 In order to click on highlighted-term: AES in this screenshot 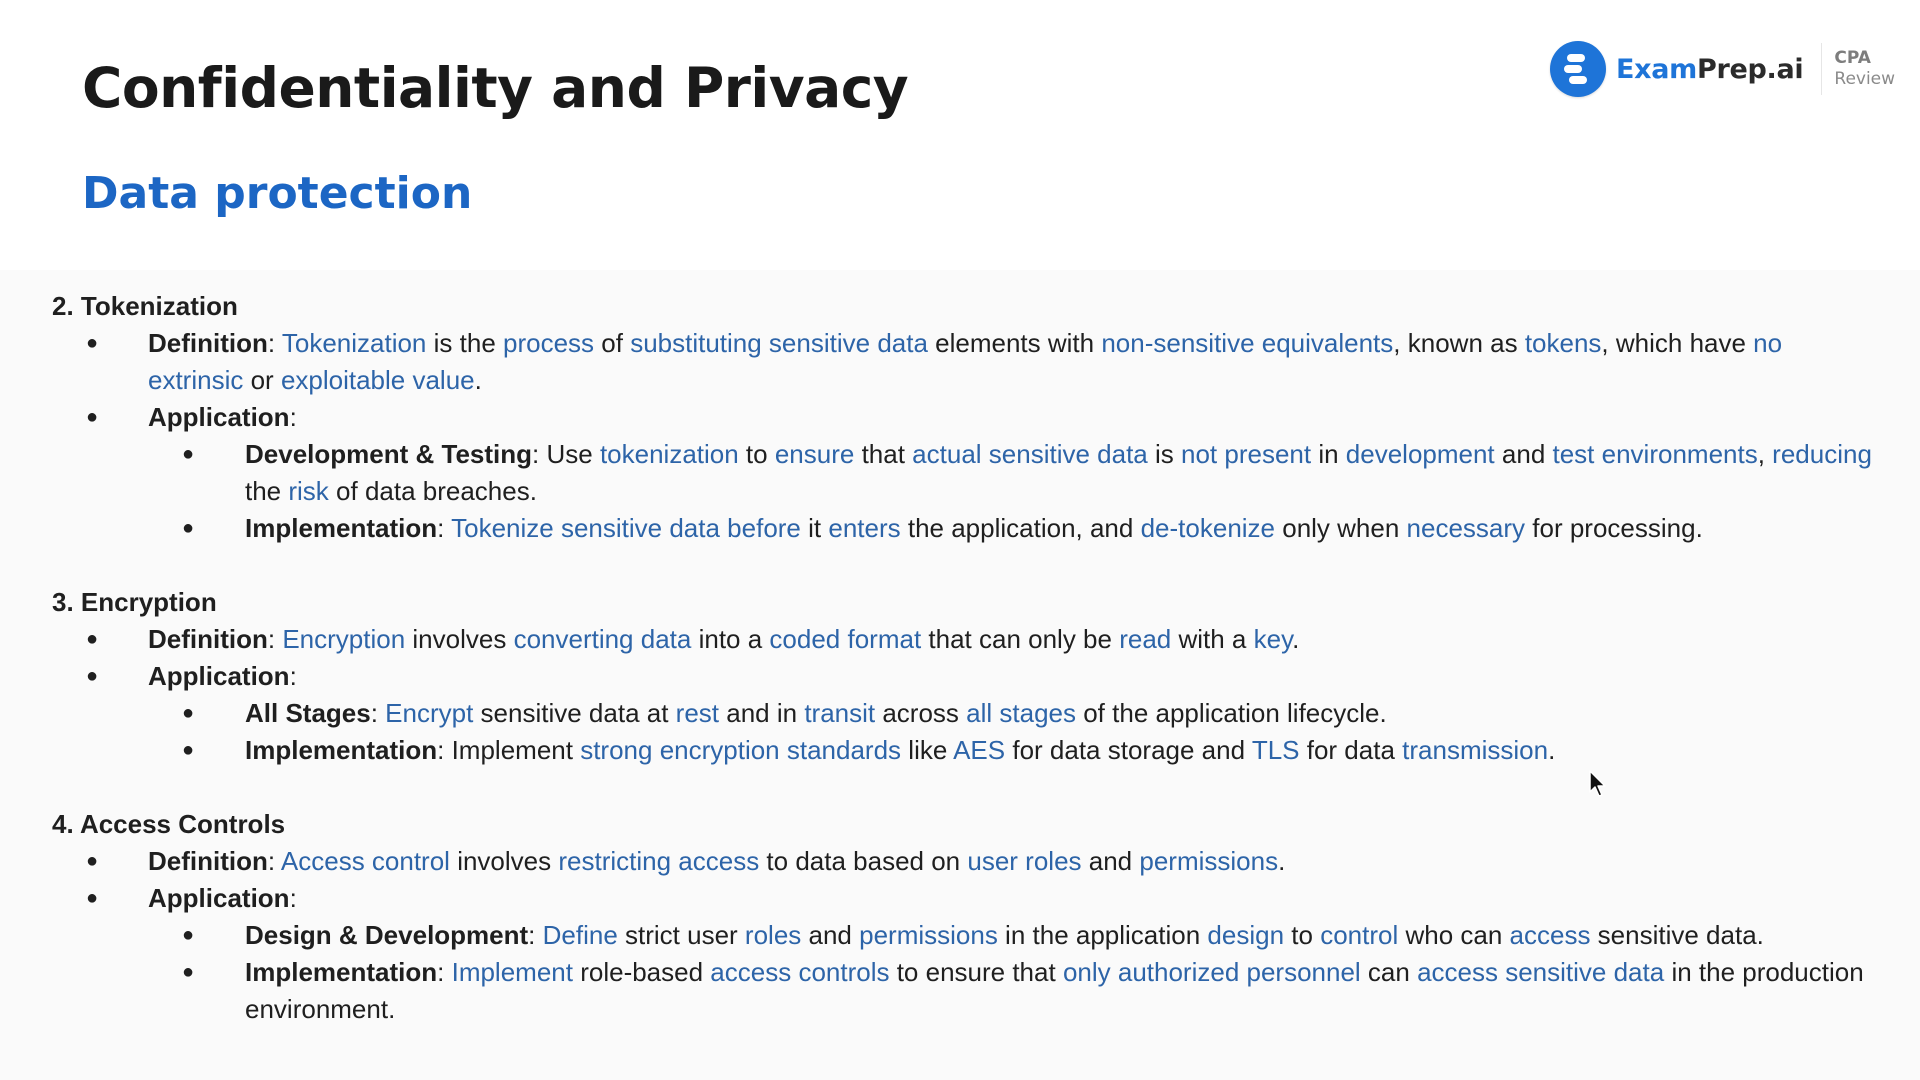, I will do `click(979, 750)`.